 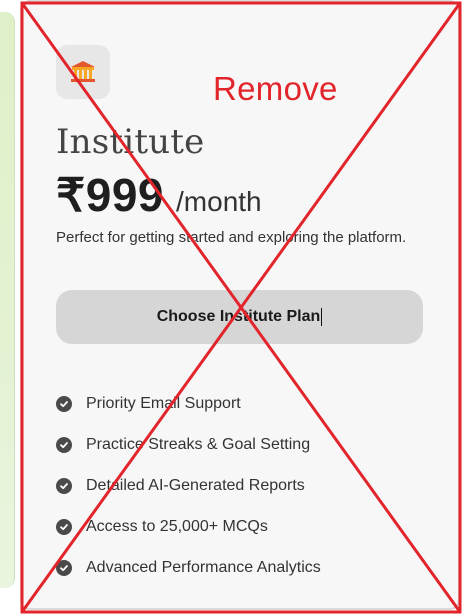 I want to click on feature-item: Access to 25,000+ MCQs, so click(x=246, y=526).